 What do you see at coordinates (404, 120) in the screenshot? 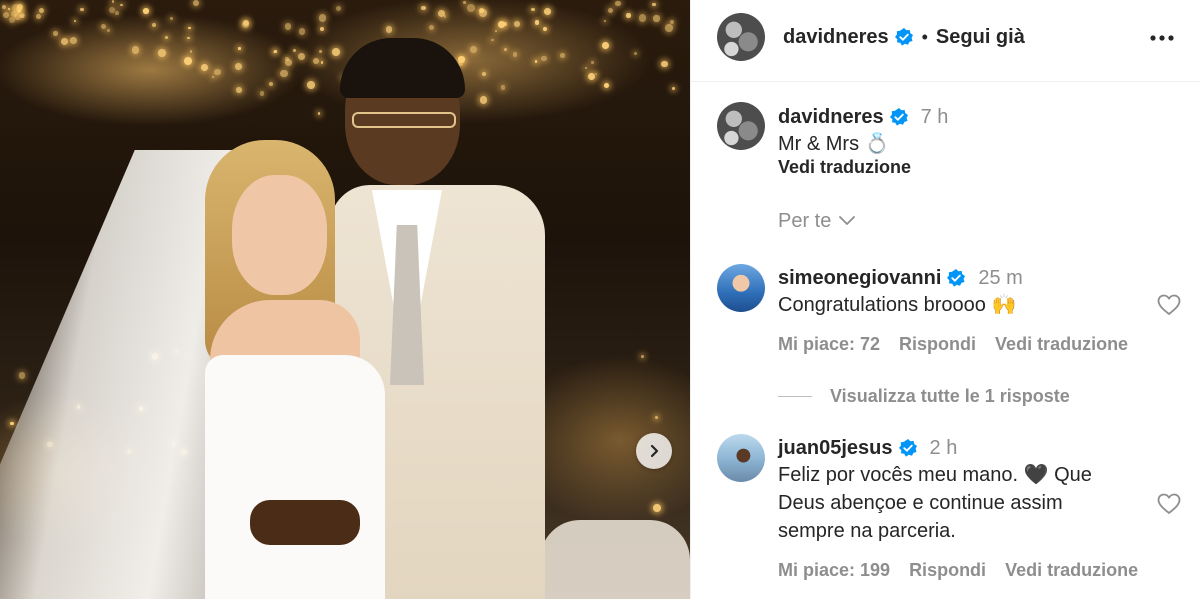
I see `photo-groom-glasses` at bounding box center [404, 120].